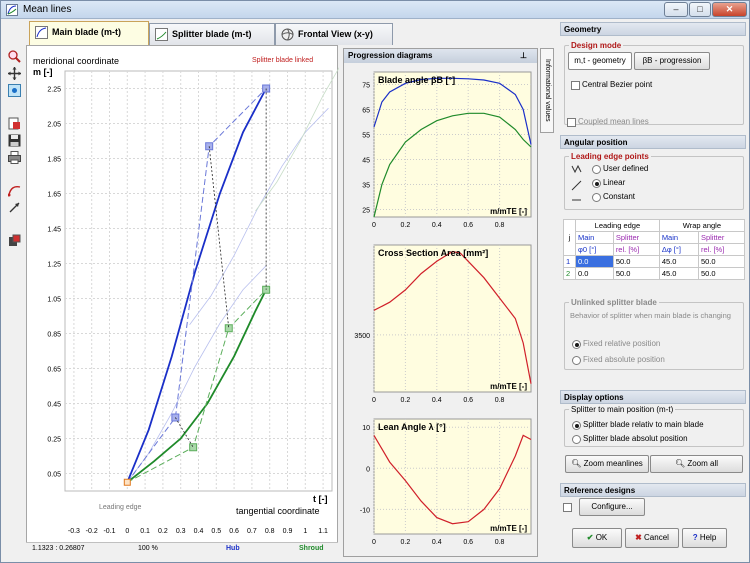 The image size is (750, 563). What do you see at coordinates (591, 537) in the screenshot?
I see `checkmark-icon: ✔` at bounding box center [591, 537].